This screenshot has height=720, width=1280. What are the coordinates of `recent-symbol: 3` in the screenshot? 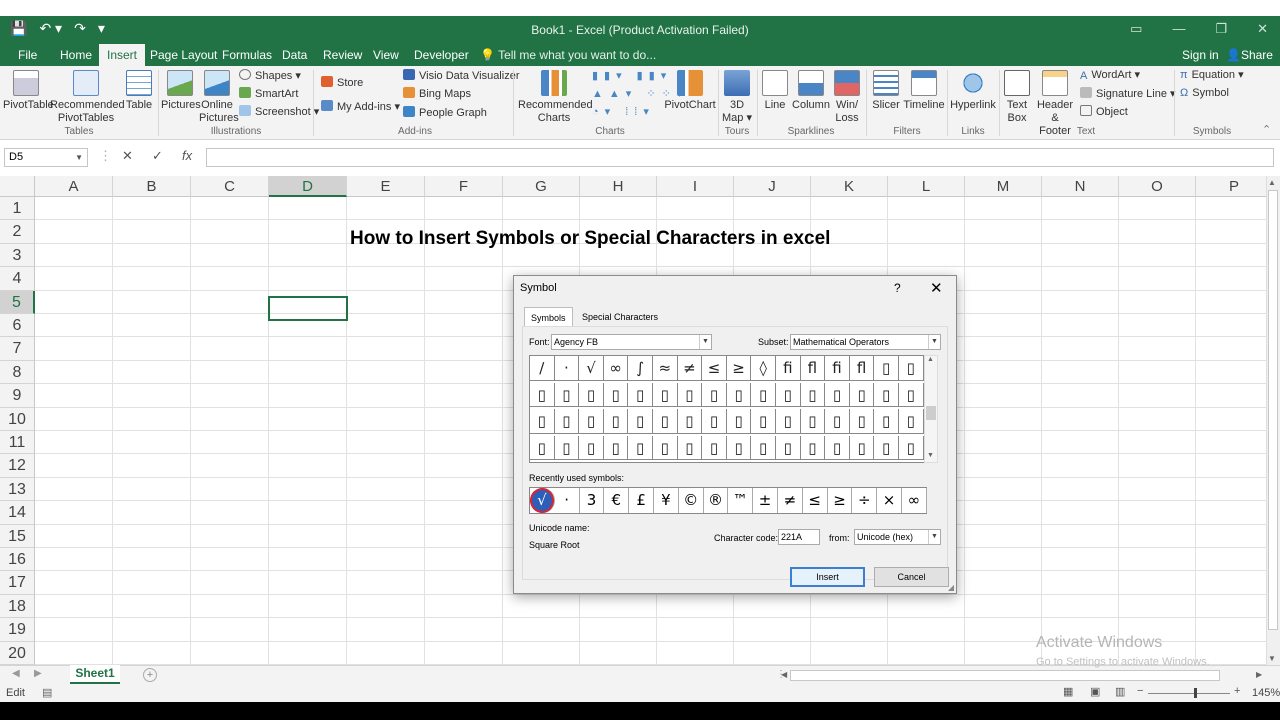 It's located at (592, 500).